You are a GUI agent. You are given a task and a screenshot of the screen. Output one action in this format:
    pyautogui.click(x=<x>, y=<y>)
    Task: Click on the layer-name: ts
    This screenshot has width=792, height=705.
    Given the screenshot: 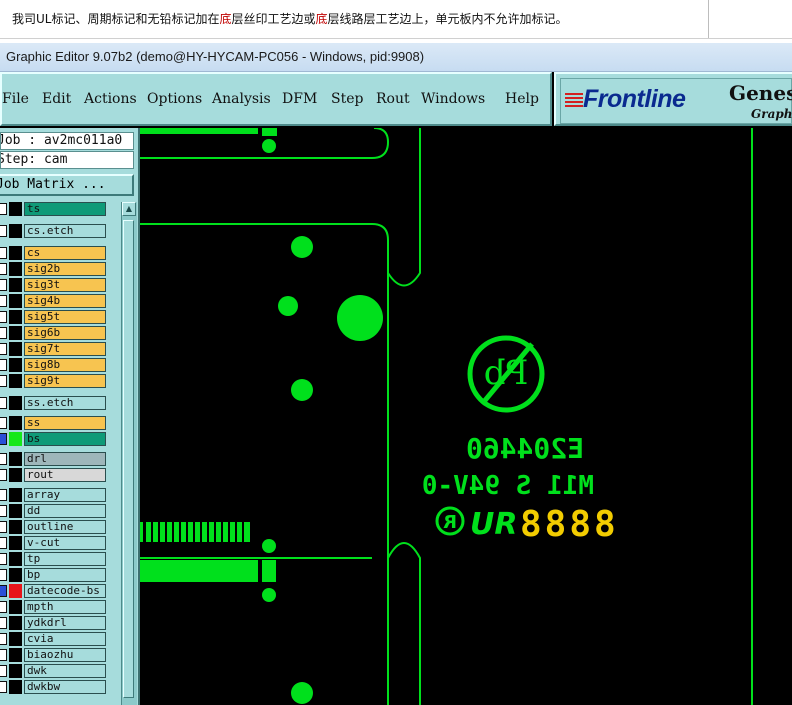 What is the action you would take?
    pyautogui.click(x=65, y=209)
    